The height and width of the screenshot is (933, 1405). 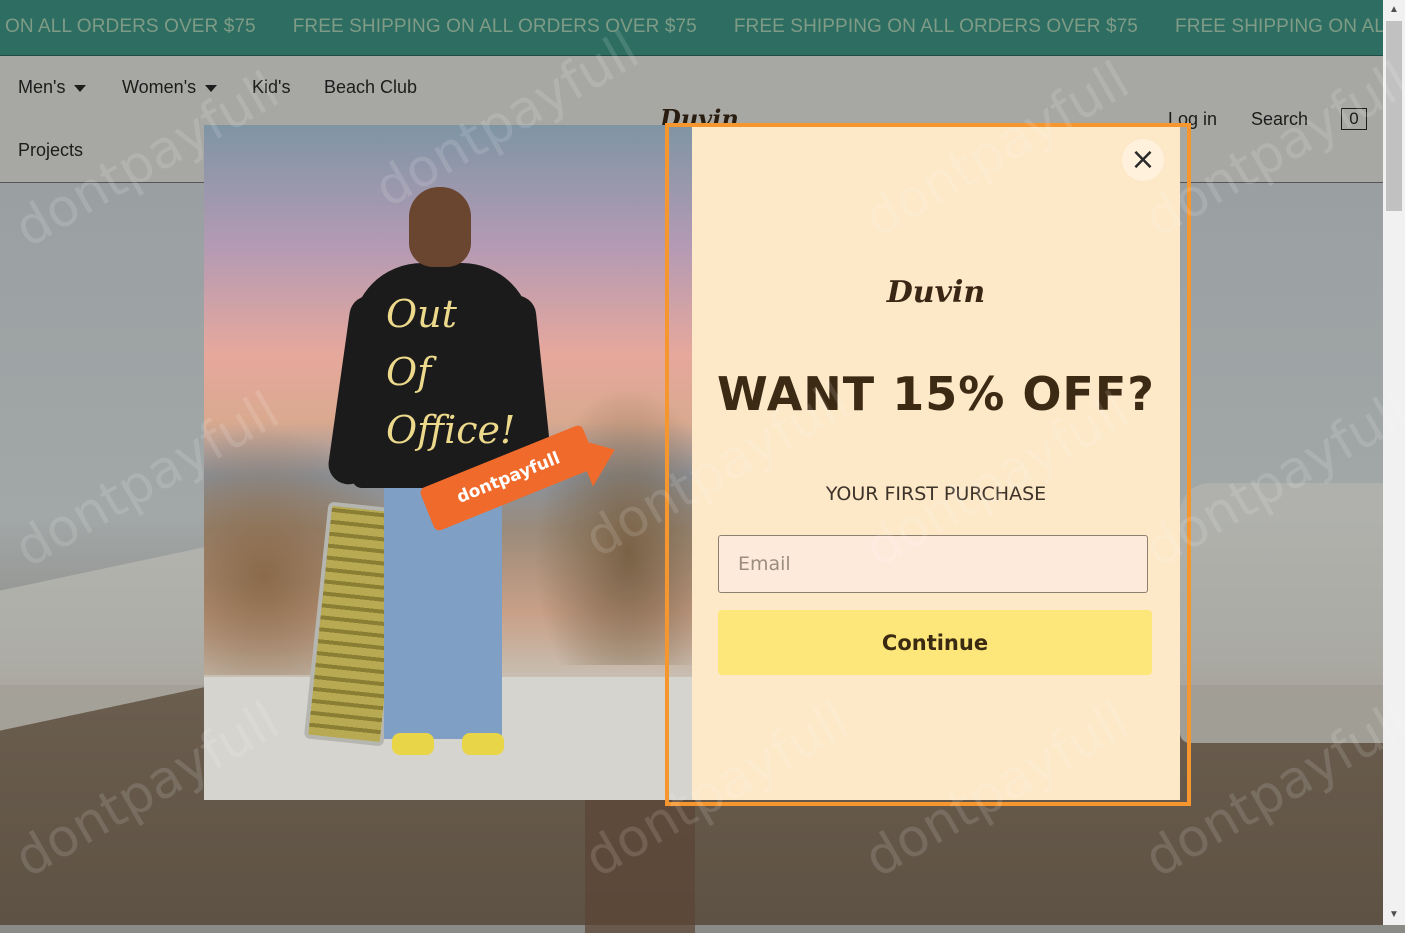 What do you see at coordinates (1279, 119) in the screenshot?
I see `search-link: Search` at bounding box center [1279, 119].